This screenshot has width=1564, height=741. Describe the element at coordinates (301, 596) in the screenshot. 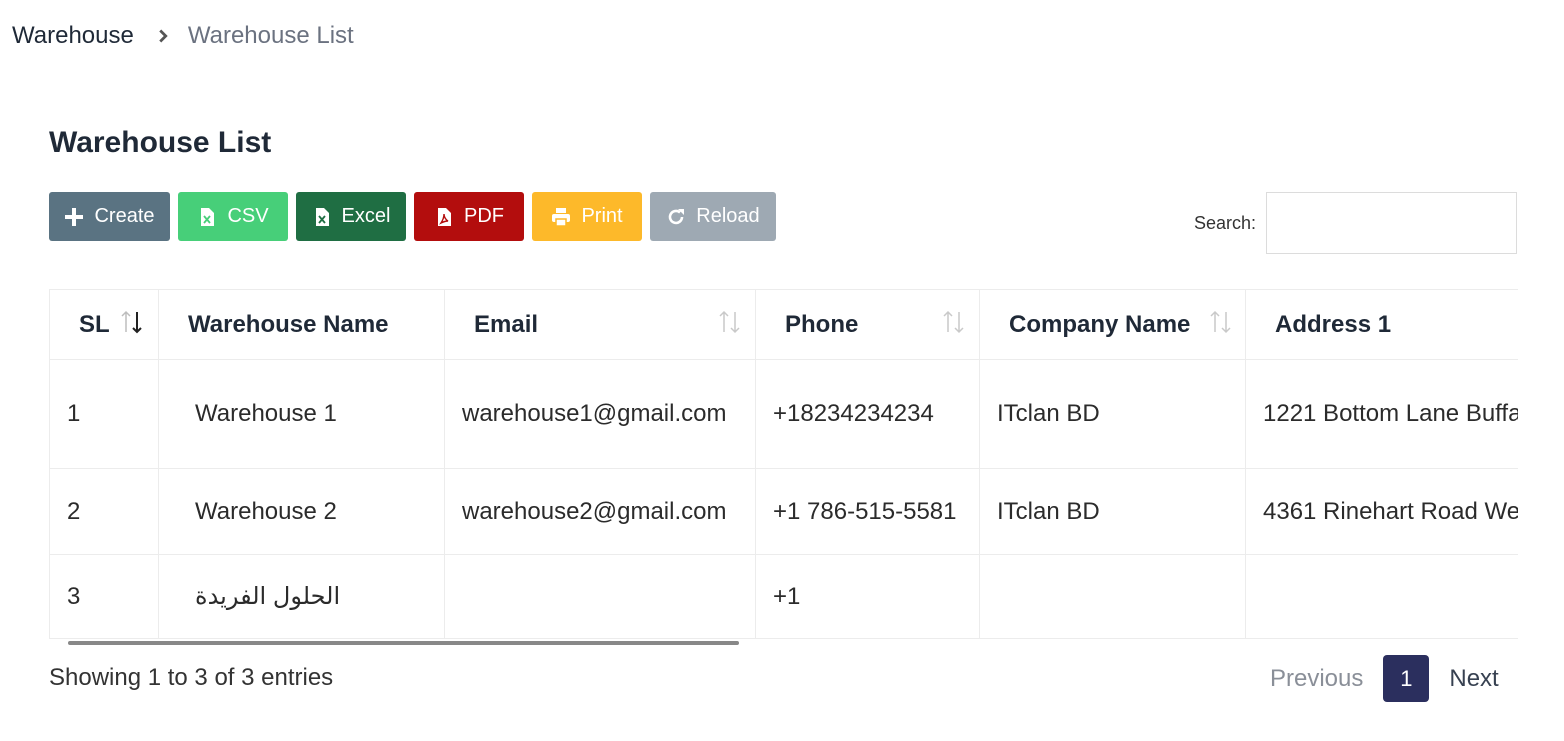

I see `cell-warehouse-name: الحلول الفريدة` at that location.